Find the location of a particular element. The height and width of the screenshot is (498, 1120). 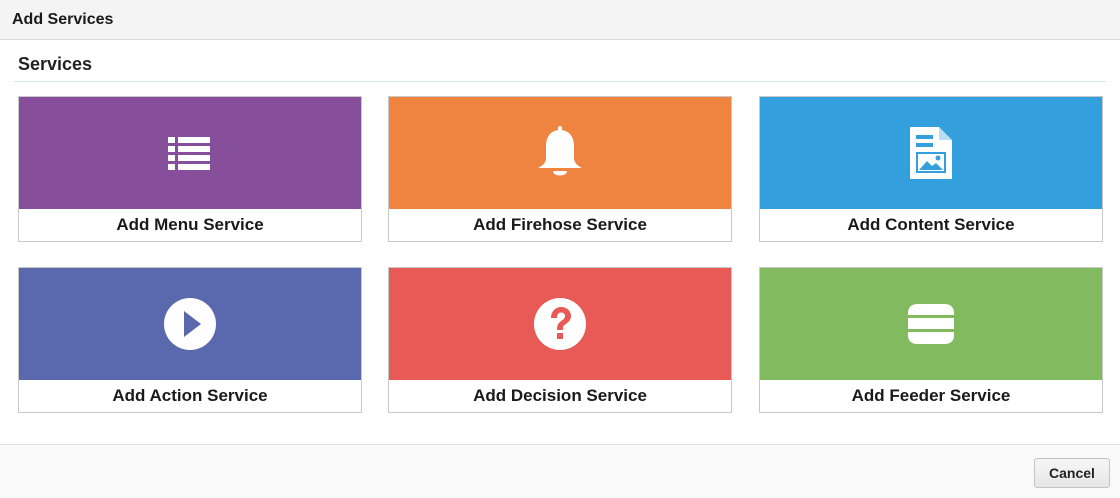

document-image-icon is located at coordinates (931, 153).